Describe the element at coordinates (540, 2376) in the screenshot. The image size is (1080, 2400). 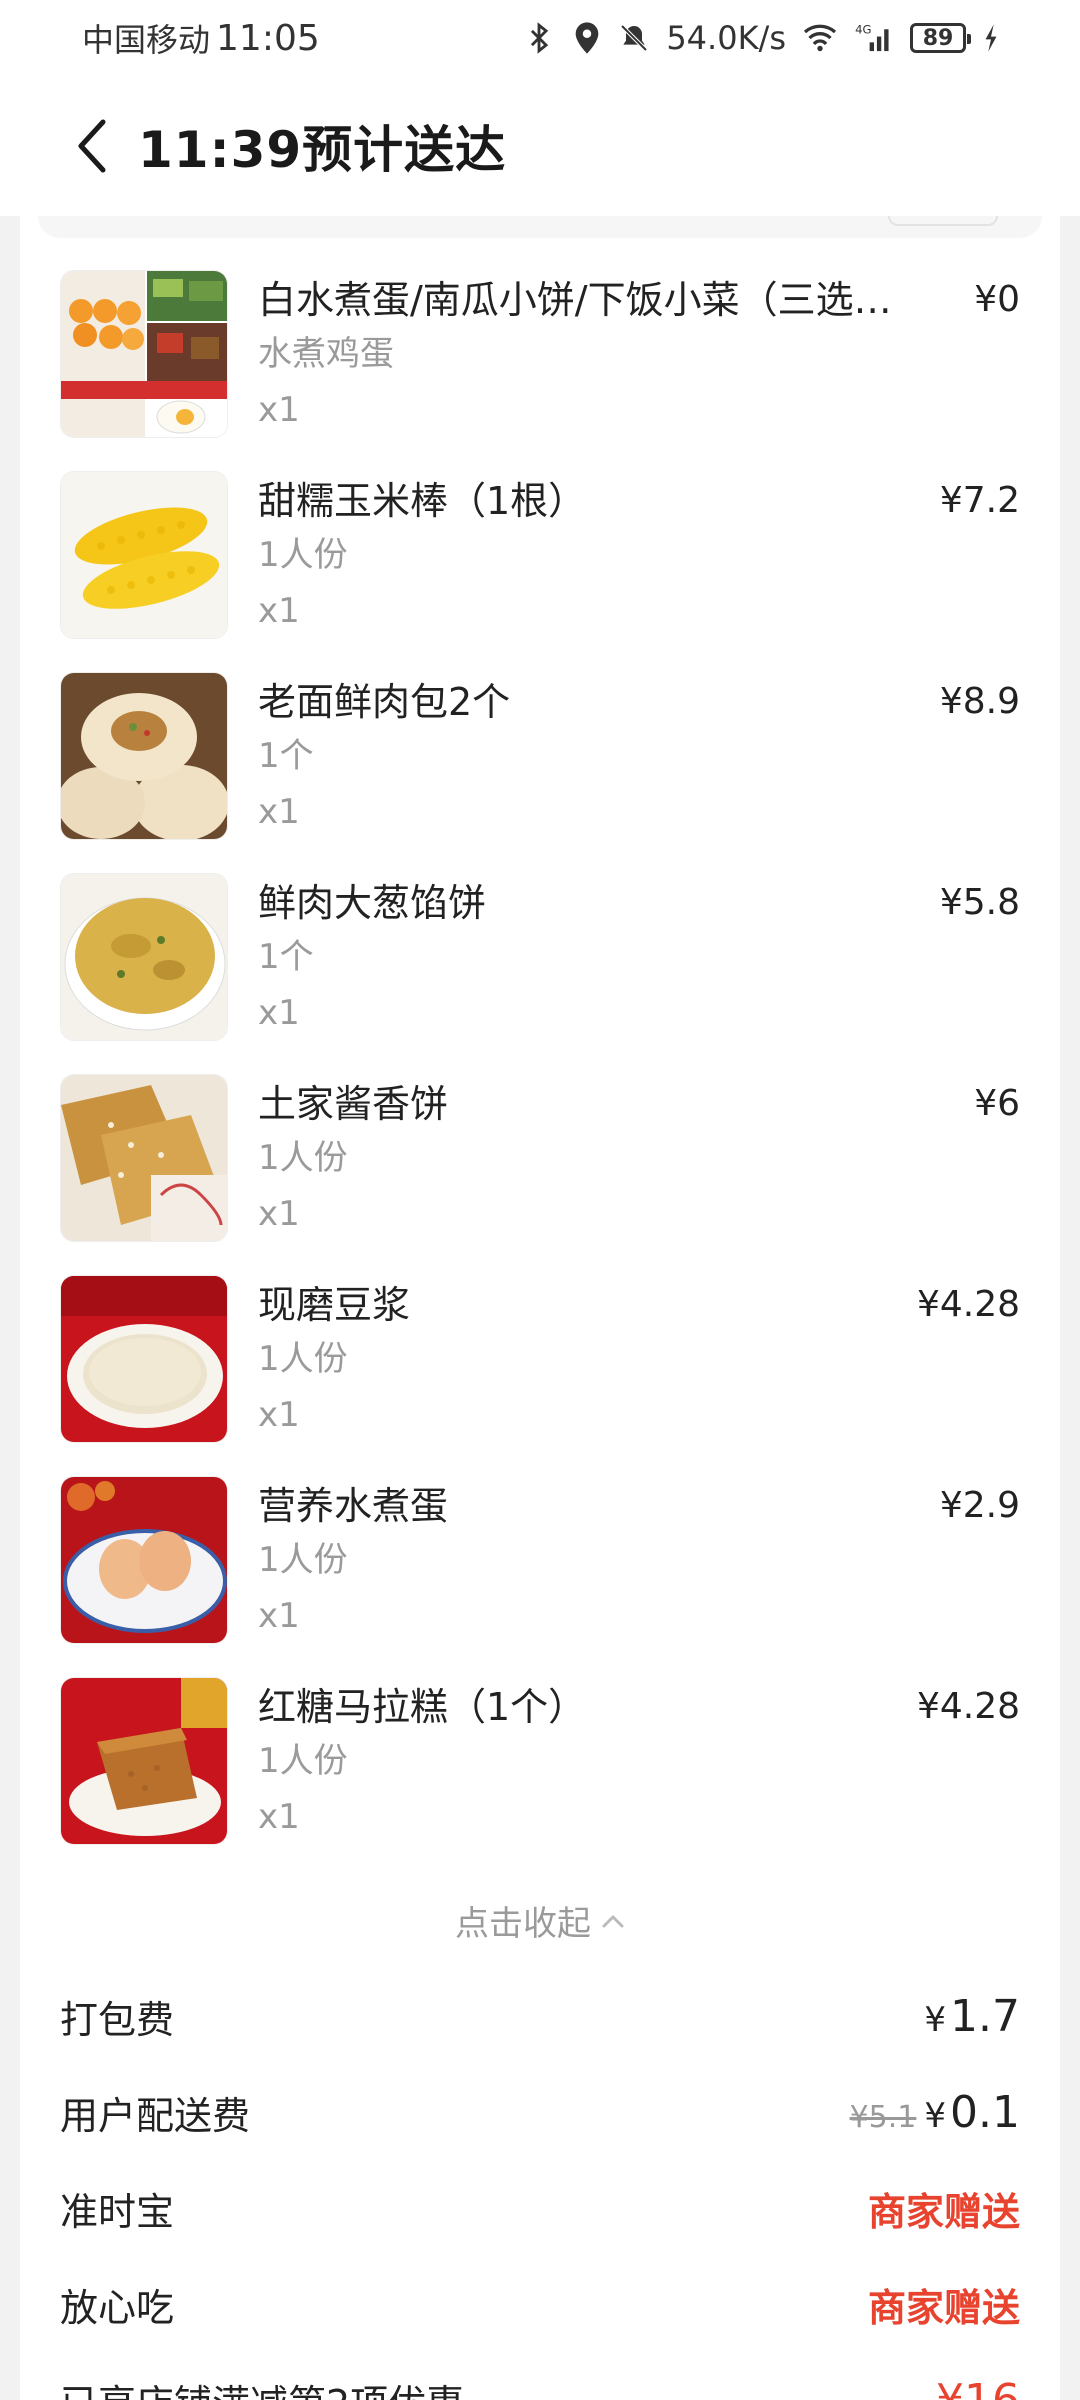
I see `store-discount-row: 已享店铺满减第2项优惠 -¥16` at that location.